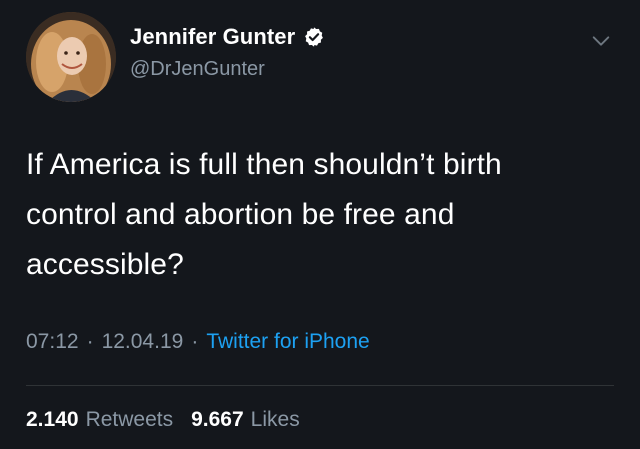 The height and width of the screenshot is (449, 640). What do you see at coordinates (52, 419) in the screenshot?
I see `retweets-count: 2.140` at bounding box center [52, 419].